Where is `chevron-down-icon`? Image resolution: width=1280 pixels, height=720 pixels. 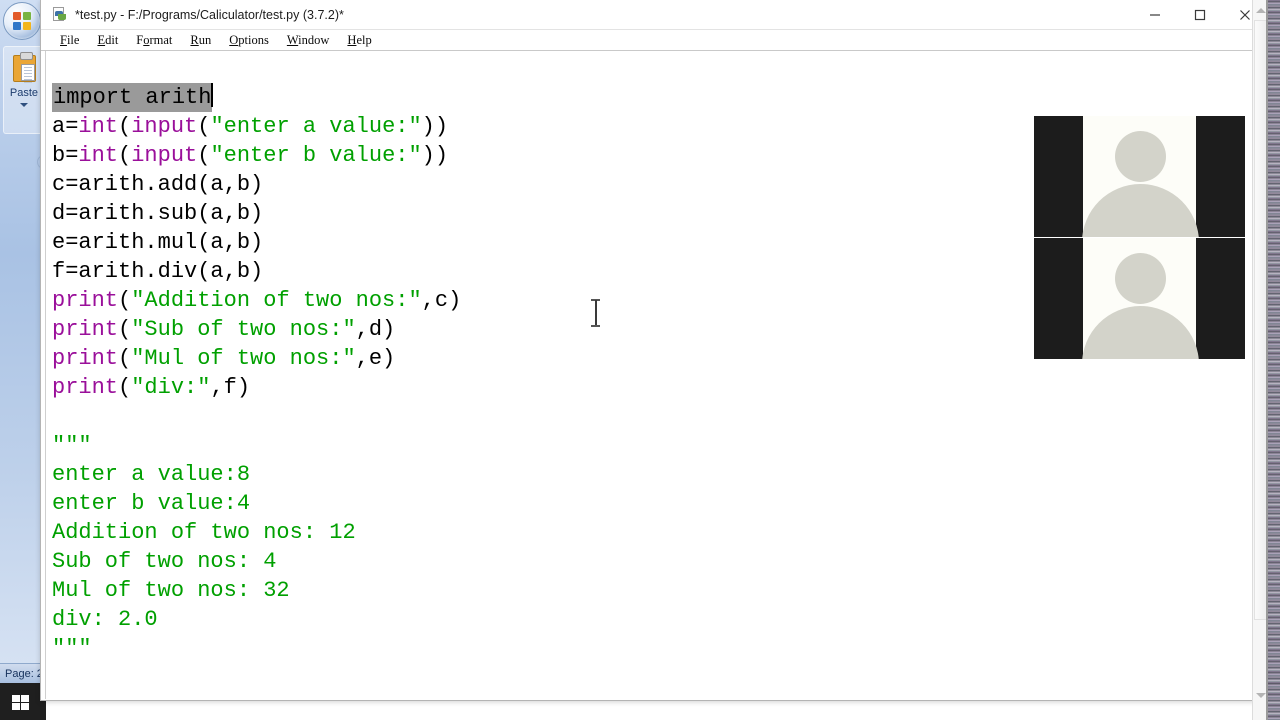 chevron-down-icon is located at coordinates (24, 105).